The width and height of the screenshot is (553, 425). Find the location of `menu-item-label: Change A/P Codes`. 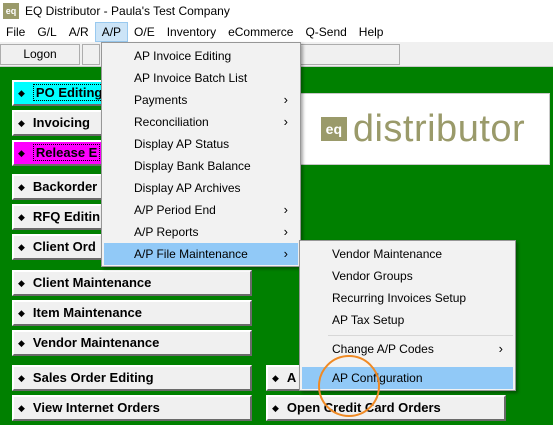

menu-item-label: Change A/P Codes is located at coordinates (383, 349).